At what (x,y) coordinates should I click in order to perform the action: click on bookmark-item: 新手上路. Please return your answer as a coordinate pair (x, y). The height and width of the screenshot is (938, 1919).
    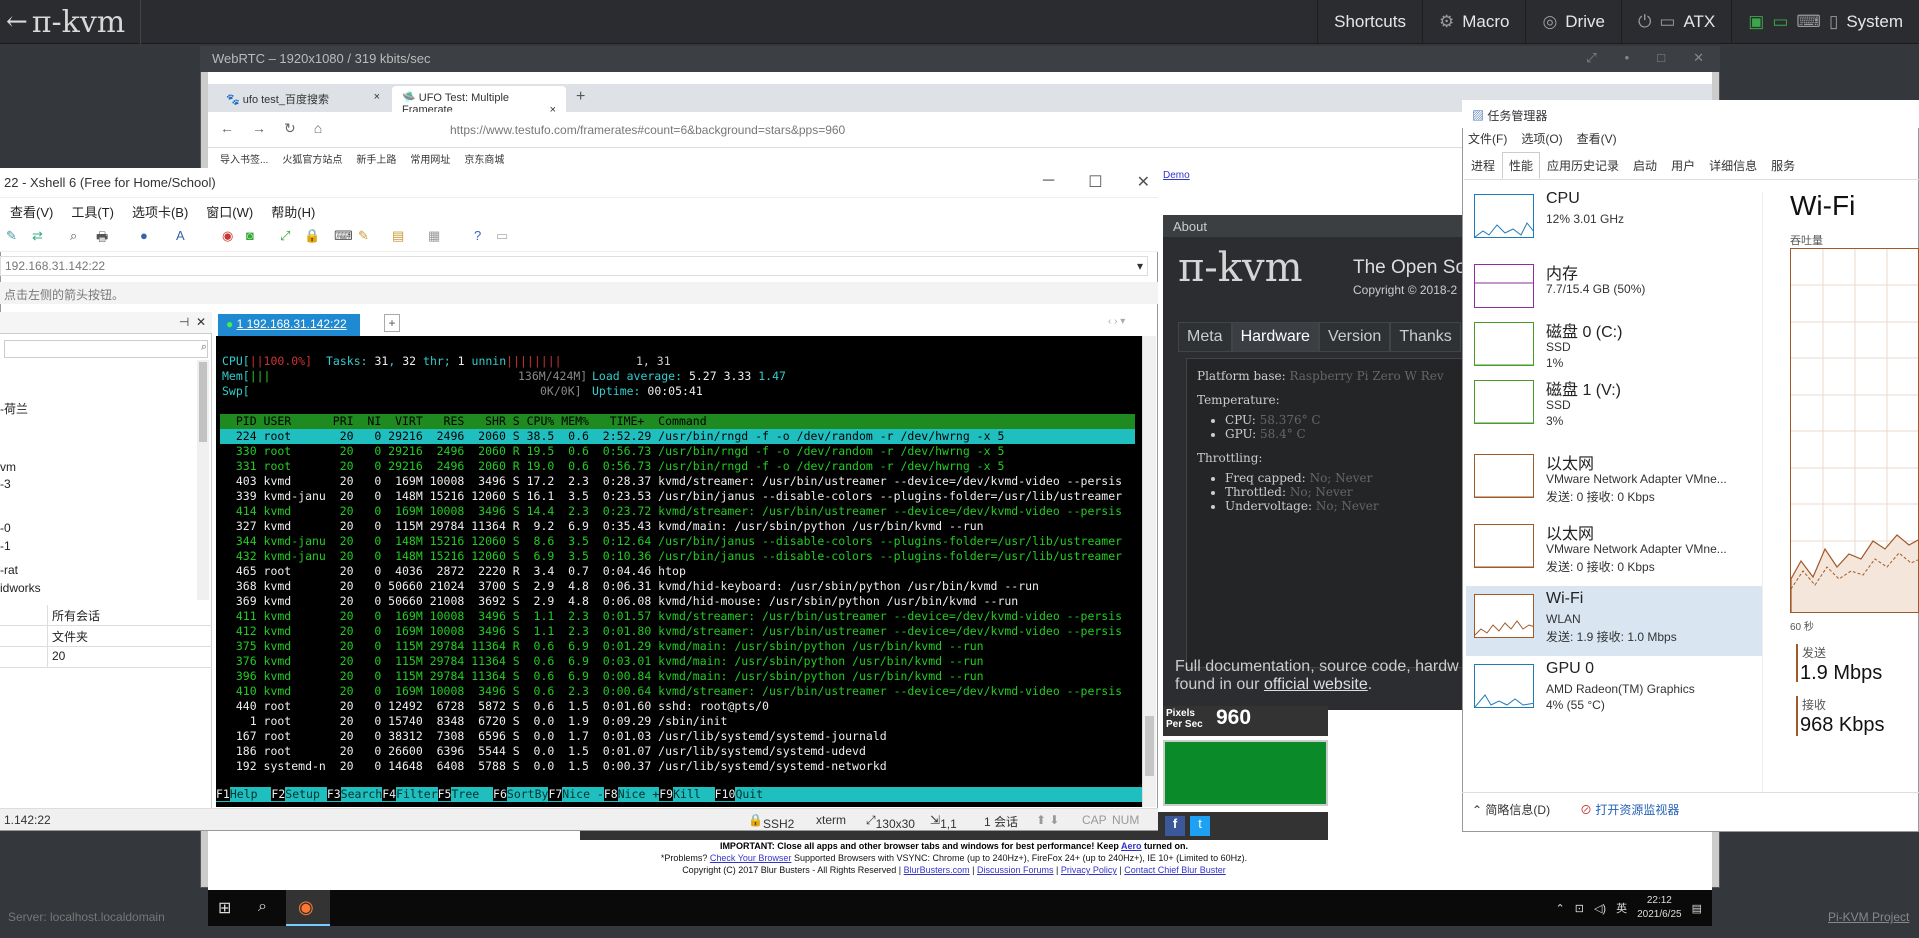
    Looking at the image, I should click on (376, 158).